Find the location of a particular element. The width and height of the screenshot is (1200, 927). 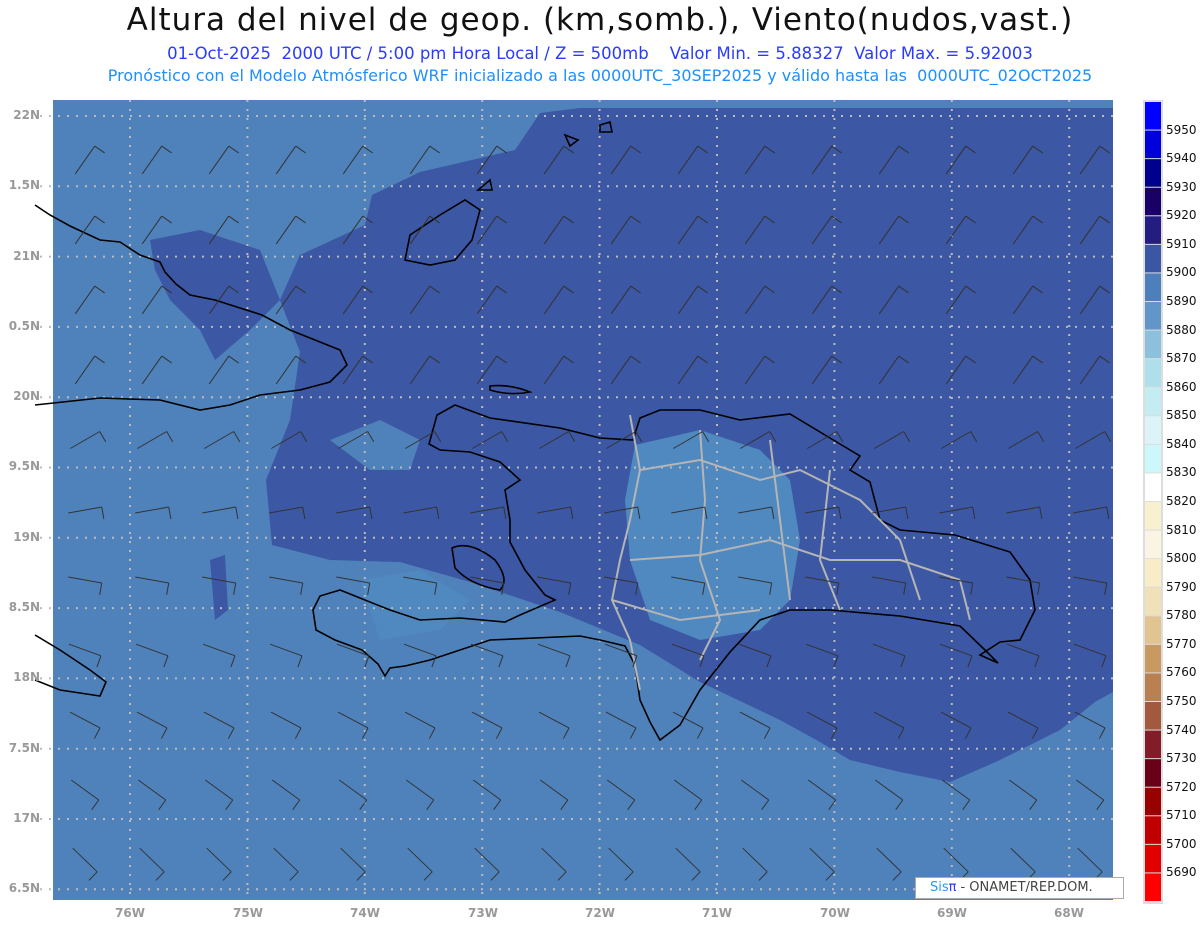

lon-label: 68W is located at coordinates (1069, 913).